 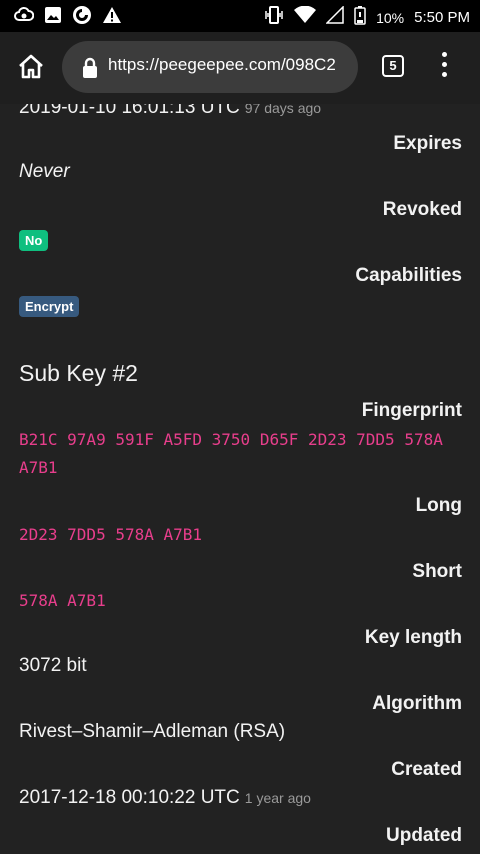 What do you see at coordinates (390, 17) in the screenshot?
I see `battery-percent: 10%` at bounding box center [390, 17].